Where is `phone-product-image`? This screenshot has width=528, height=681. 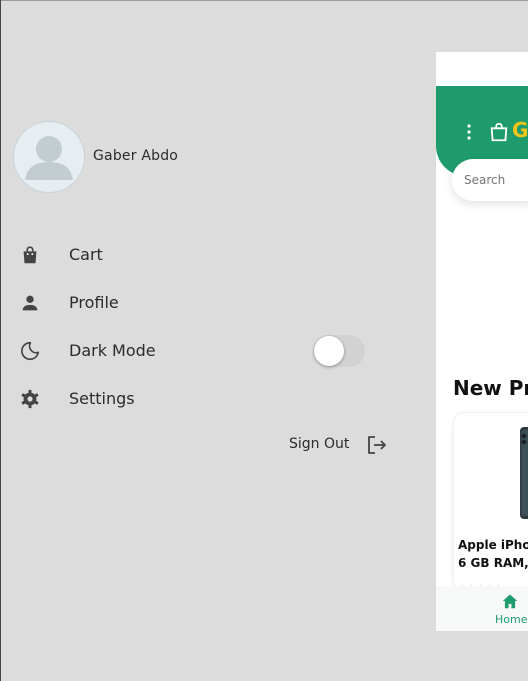
phone-product-image is located at coordinates (524, 473).